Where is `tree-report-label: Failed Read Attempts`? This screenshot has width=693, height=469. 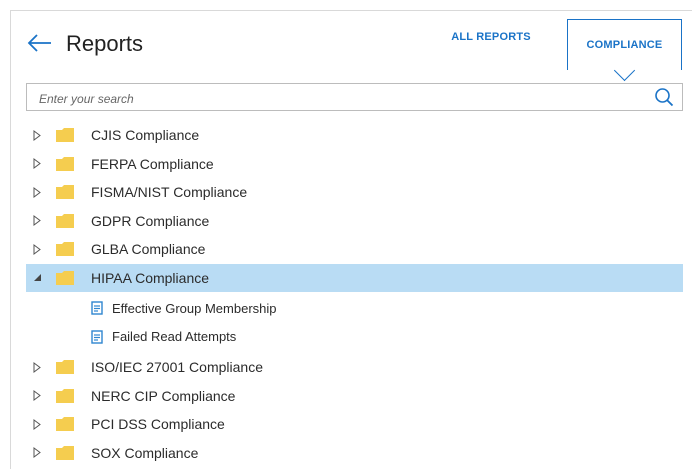
tree-report-label: Failed Read Attempts is located at coordinates (174, 336).